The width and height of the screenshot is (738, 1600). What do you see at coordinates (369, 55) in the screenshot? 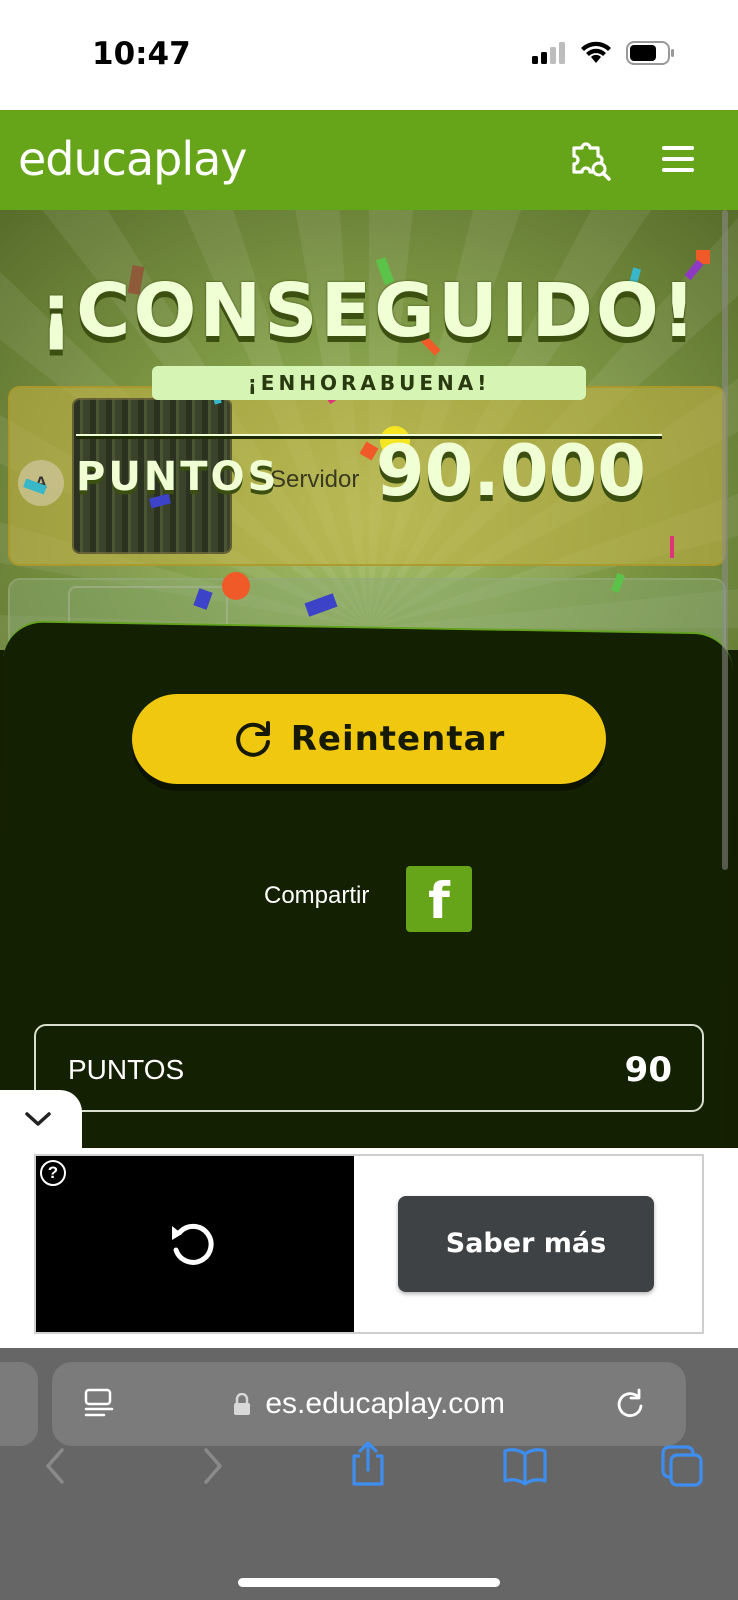
I see `status-bar: 10:47` at bounding box center [369, 55].